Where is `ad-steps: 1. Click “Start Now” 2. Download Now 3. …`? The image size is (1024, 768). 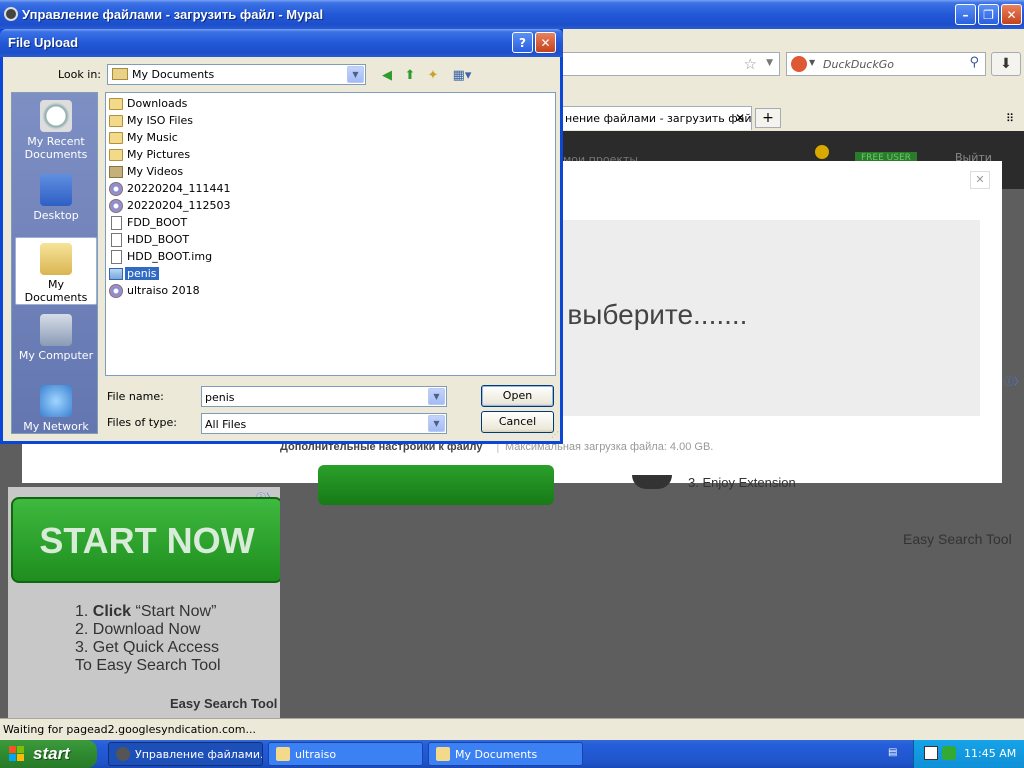
ad-steps: 1. Click “Start Now” 2. Download Now 3. … is located at coordinates (148, 639).